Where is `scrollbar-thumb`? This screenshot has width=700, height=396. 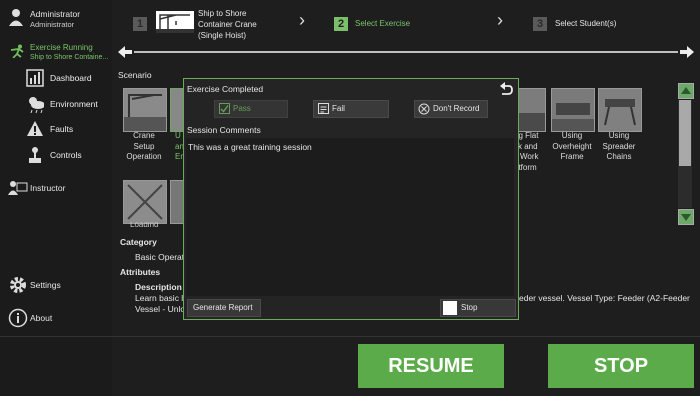 scrollbar-thumb is located at coordinates (685, 133).